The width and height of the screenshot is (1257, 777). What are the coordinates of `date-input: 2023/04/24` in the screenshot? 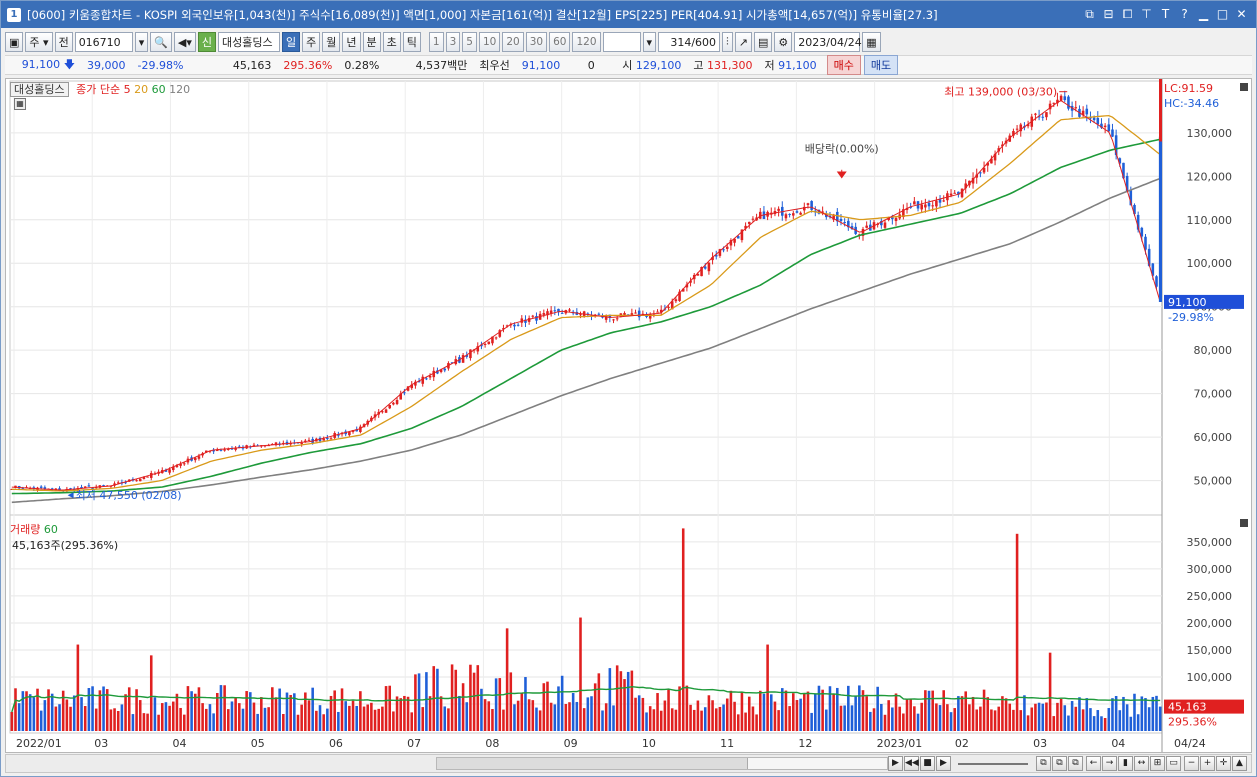 It's located at (828, 42).